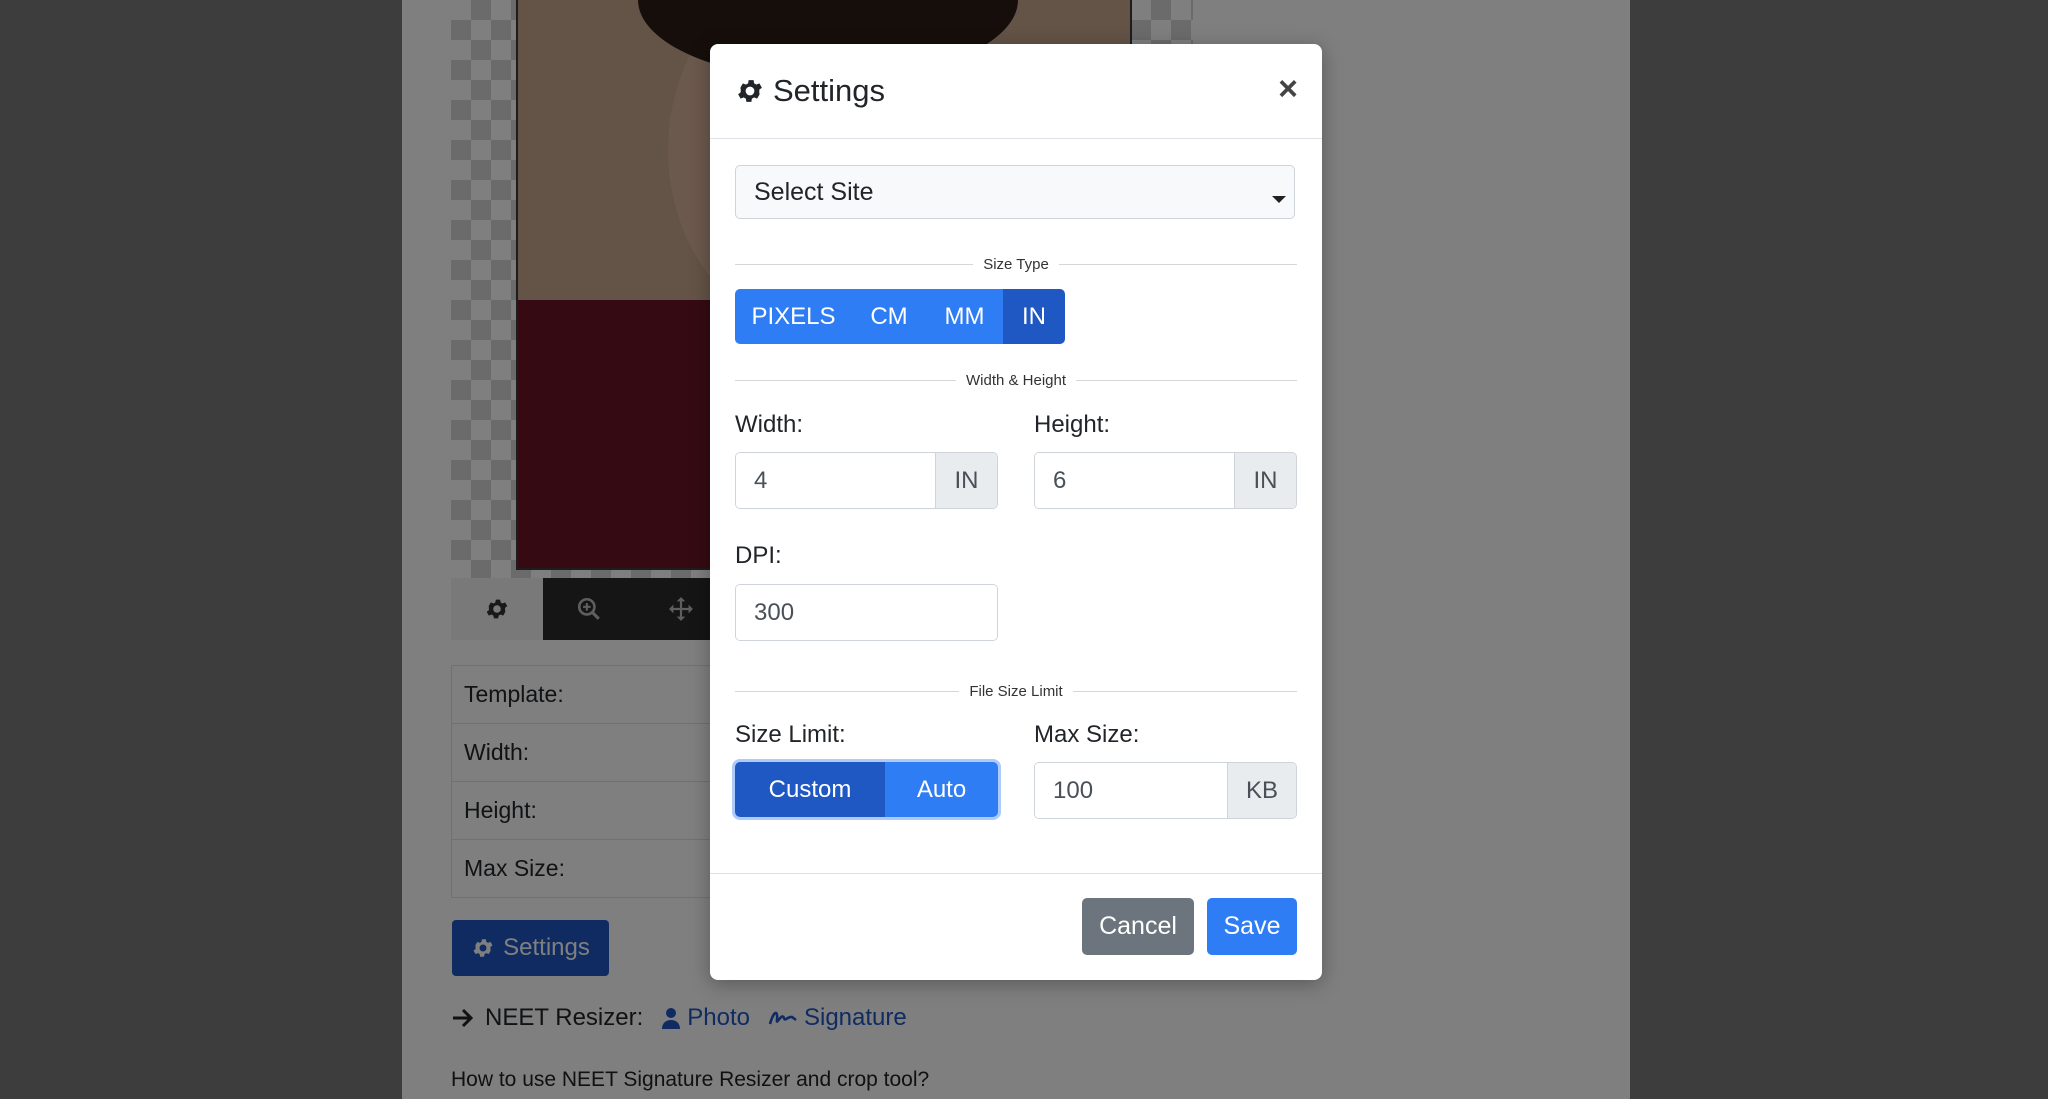 The height and width of the screenshot is (1099, 2048). What do you see at coordinates (793, 316) in the screenshot?
I see `size-type-pixels: PIXELS` at bounding box center [793, 316].